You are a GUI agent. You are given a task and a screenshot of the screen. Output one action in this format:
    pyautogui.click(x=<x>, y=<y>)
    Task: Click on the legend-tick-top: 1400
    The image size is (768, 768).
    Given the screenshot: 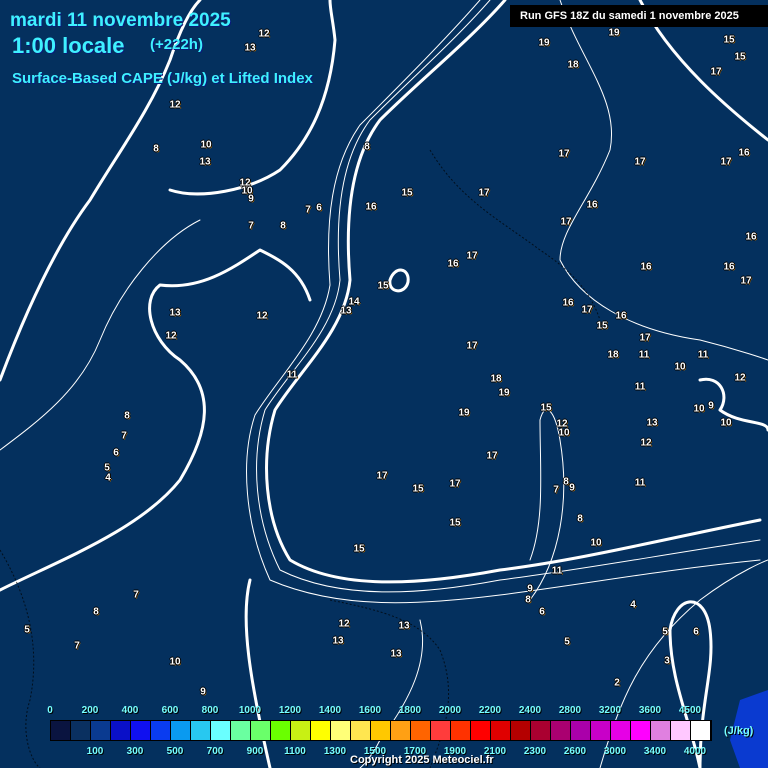 What is the action you would take?
    pyautogui.click(x=330, y=710)
    